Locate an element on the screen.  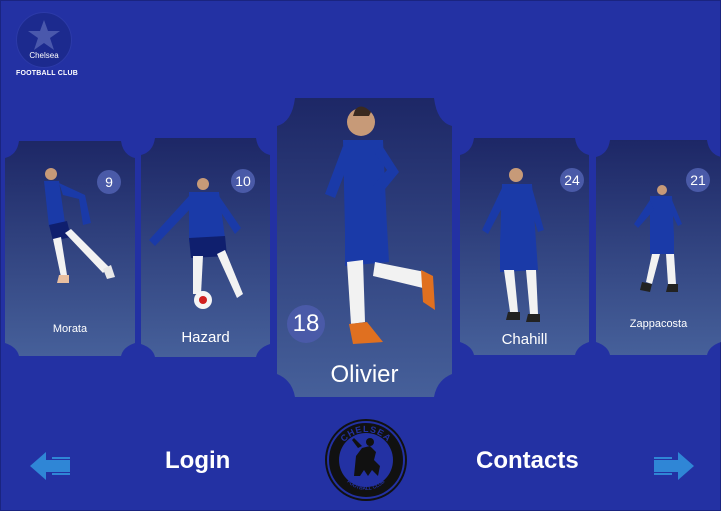
player-card-morata: 9 Morata is located at coordinates (70, 248).